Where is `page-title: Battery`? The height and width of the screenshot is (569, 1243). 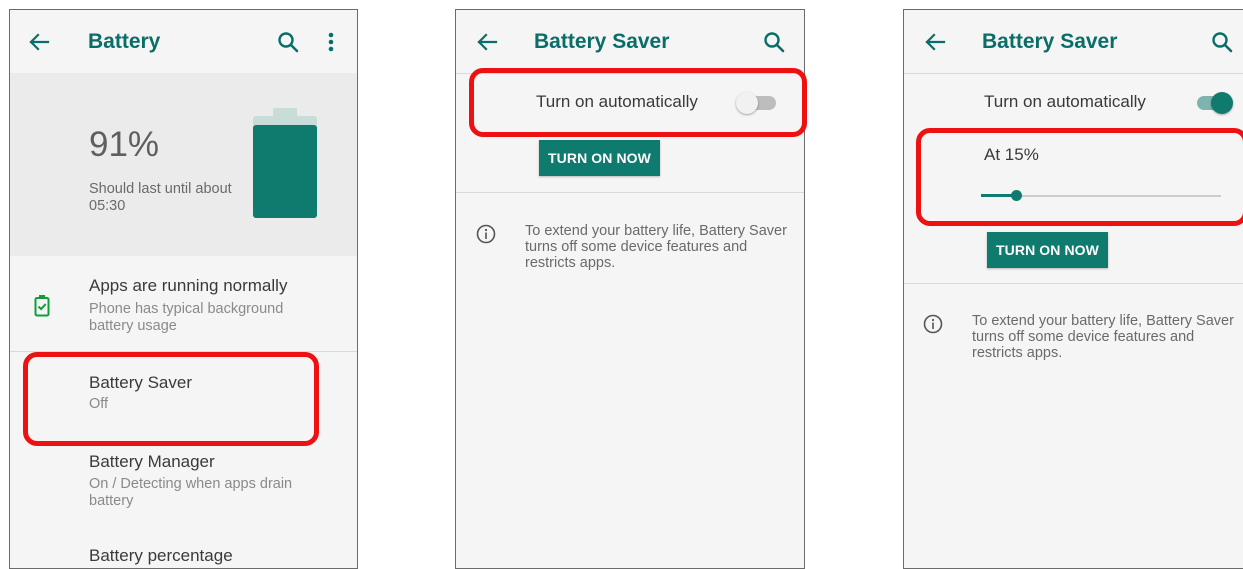 page-title: Battery is located at coordinates (124, 41).